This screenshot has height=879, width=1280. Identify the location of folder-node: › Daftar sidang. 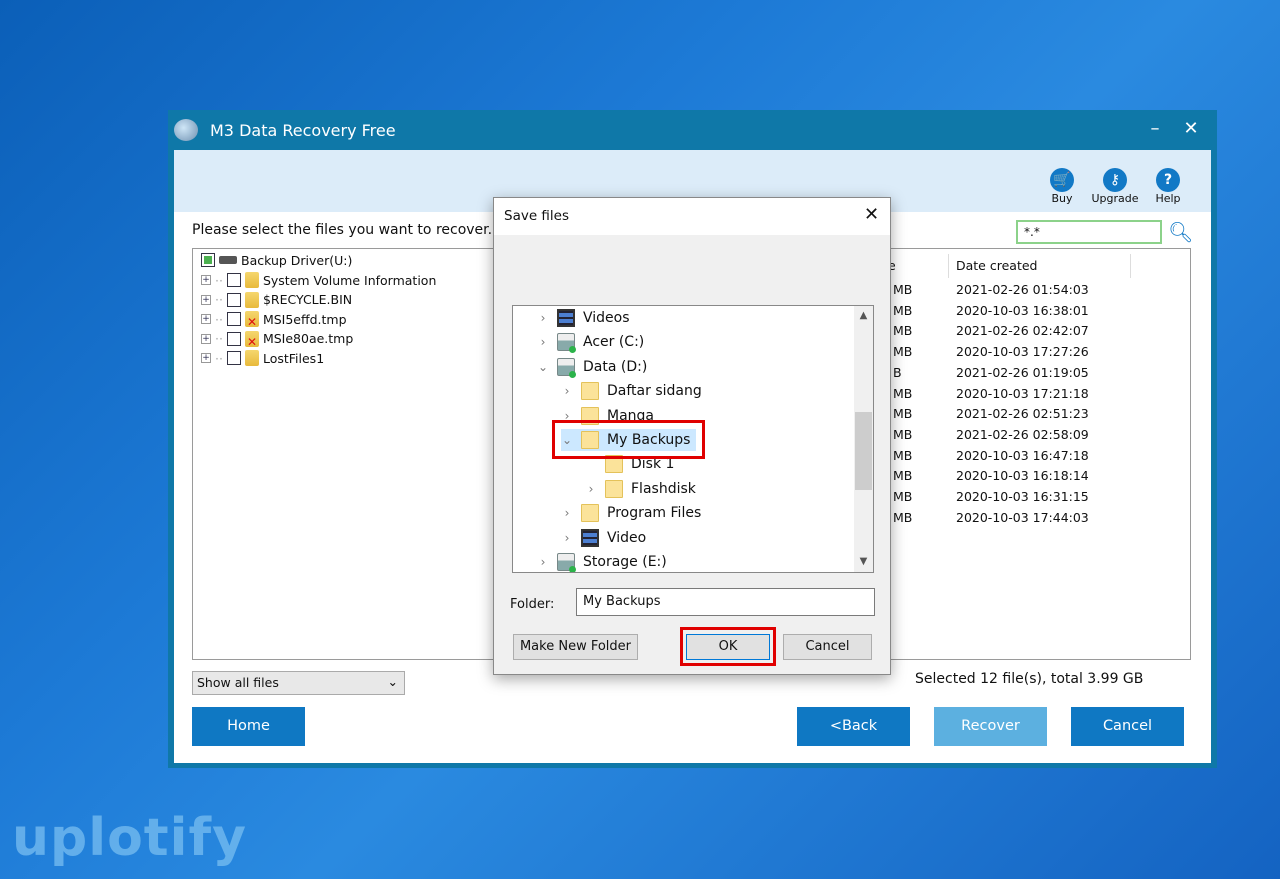
(634, 391).